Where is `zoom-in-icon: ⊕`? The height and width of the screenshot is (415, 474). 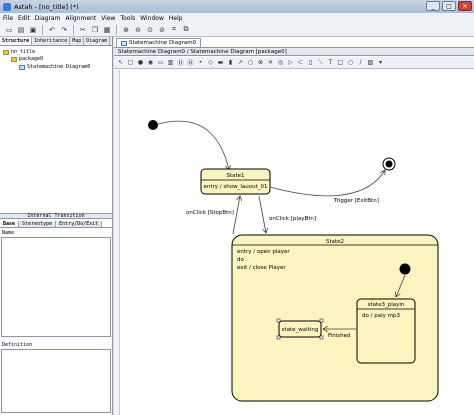
zoom-in-icon: ⊕ is located at coordinates (126, 30).